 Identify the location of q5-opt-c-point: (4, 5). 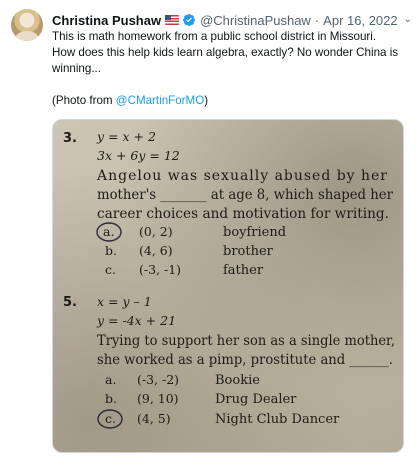
(154, 418).